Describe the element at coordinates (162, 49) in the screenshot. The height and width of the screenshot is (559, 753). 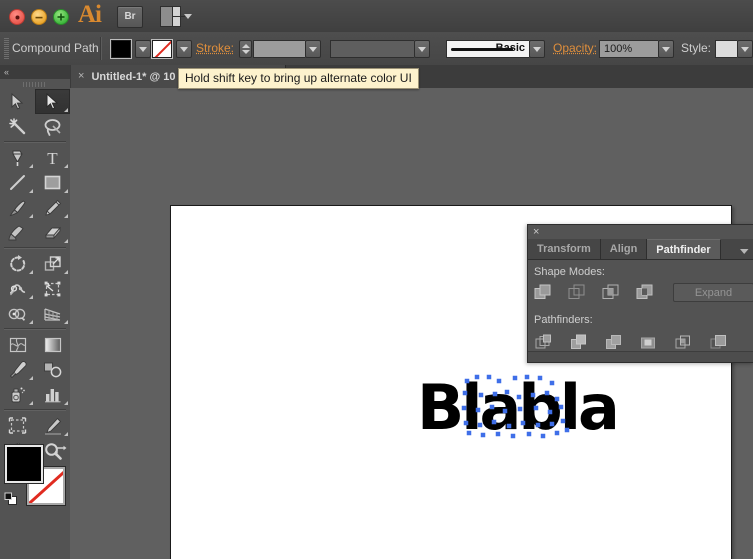
I see `stroke-swatch` at that location.